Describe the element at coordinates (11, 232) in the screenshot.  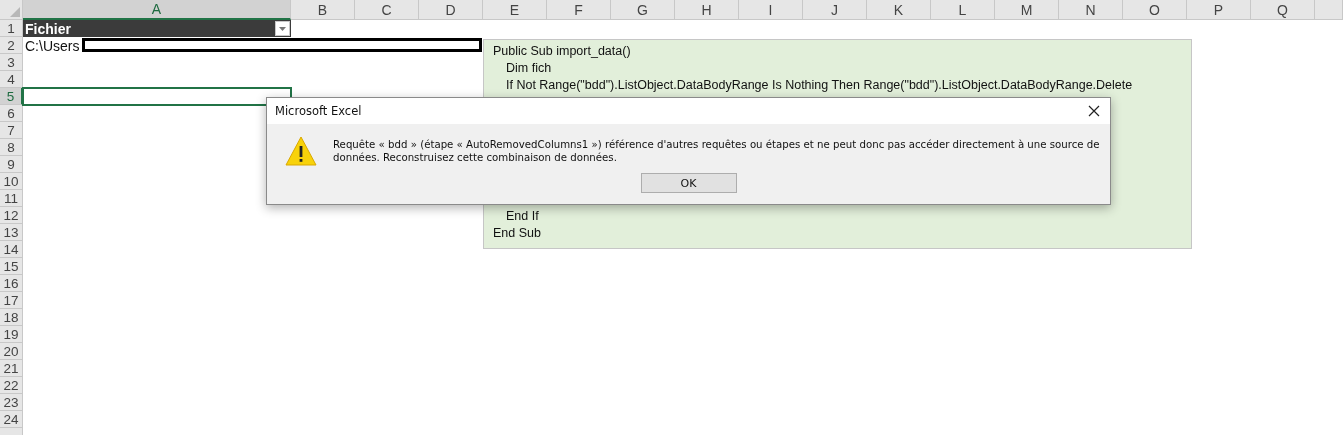
I see `row-header: 13` at that location.